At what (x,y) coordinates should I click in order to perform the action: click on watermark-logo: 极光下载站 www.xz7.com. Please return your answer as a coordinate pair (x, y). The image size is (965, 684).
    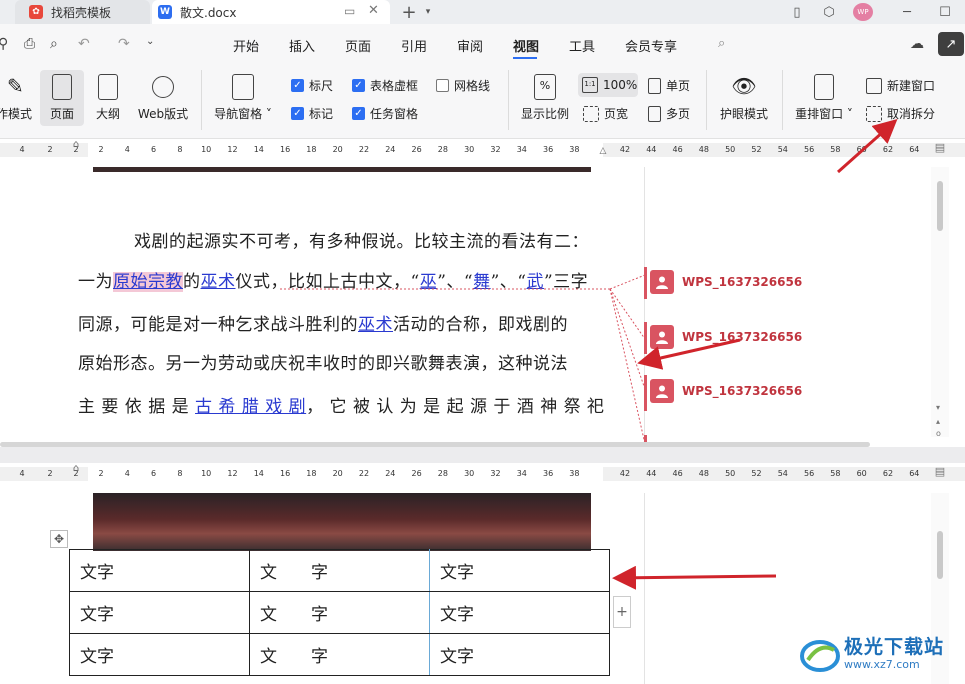
    Looking at the image, I should click on (880, 656).